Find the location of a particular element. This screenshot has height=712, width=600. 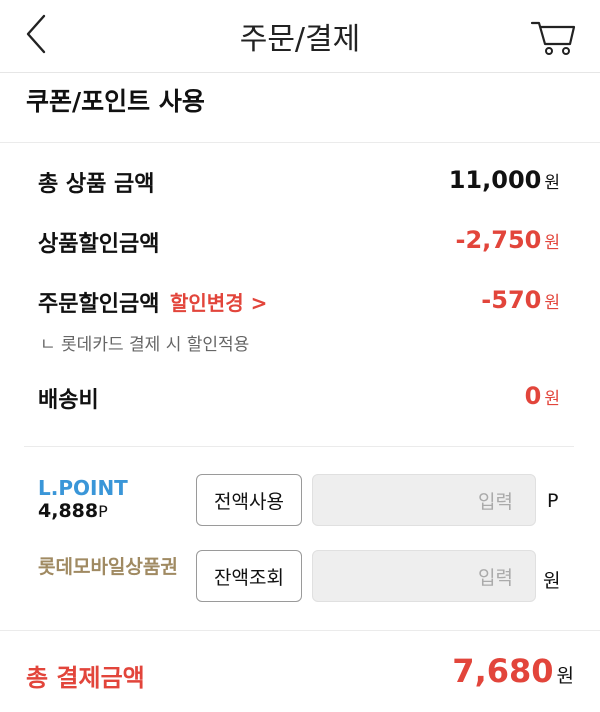

lpoint-balance: 4,888P is located at coordinates (73, 511).